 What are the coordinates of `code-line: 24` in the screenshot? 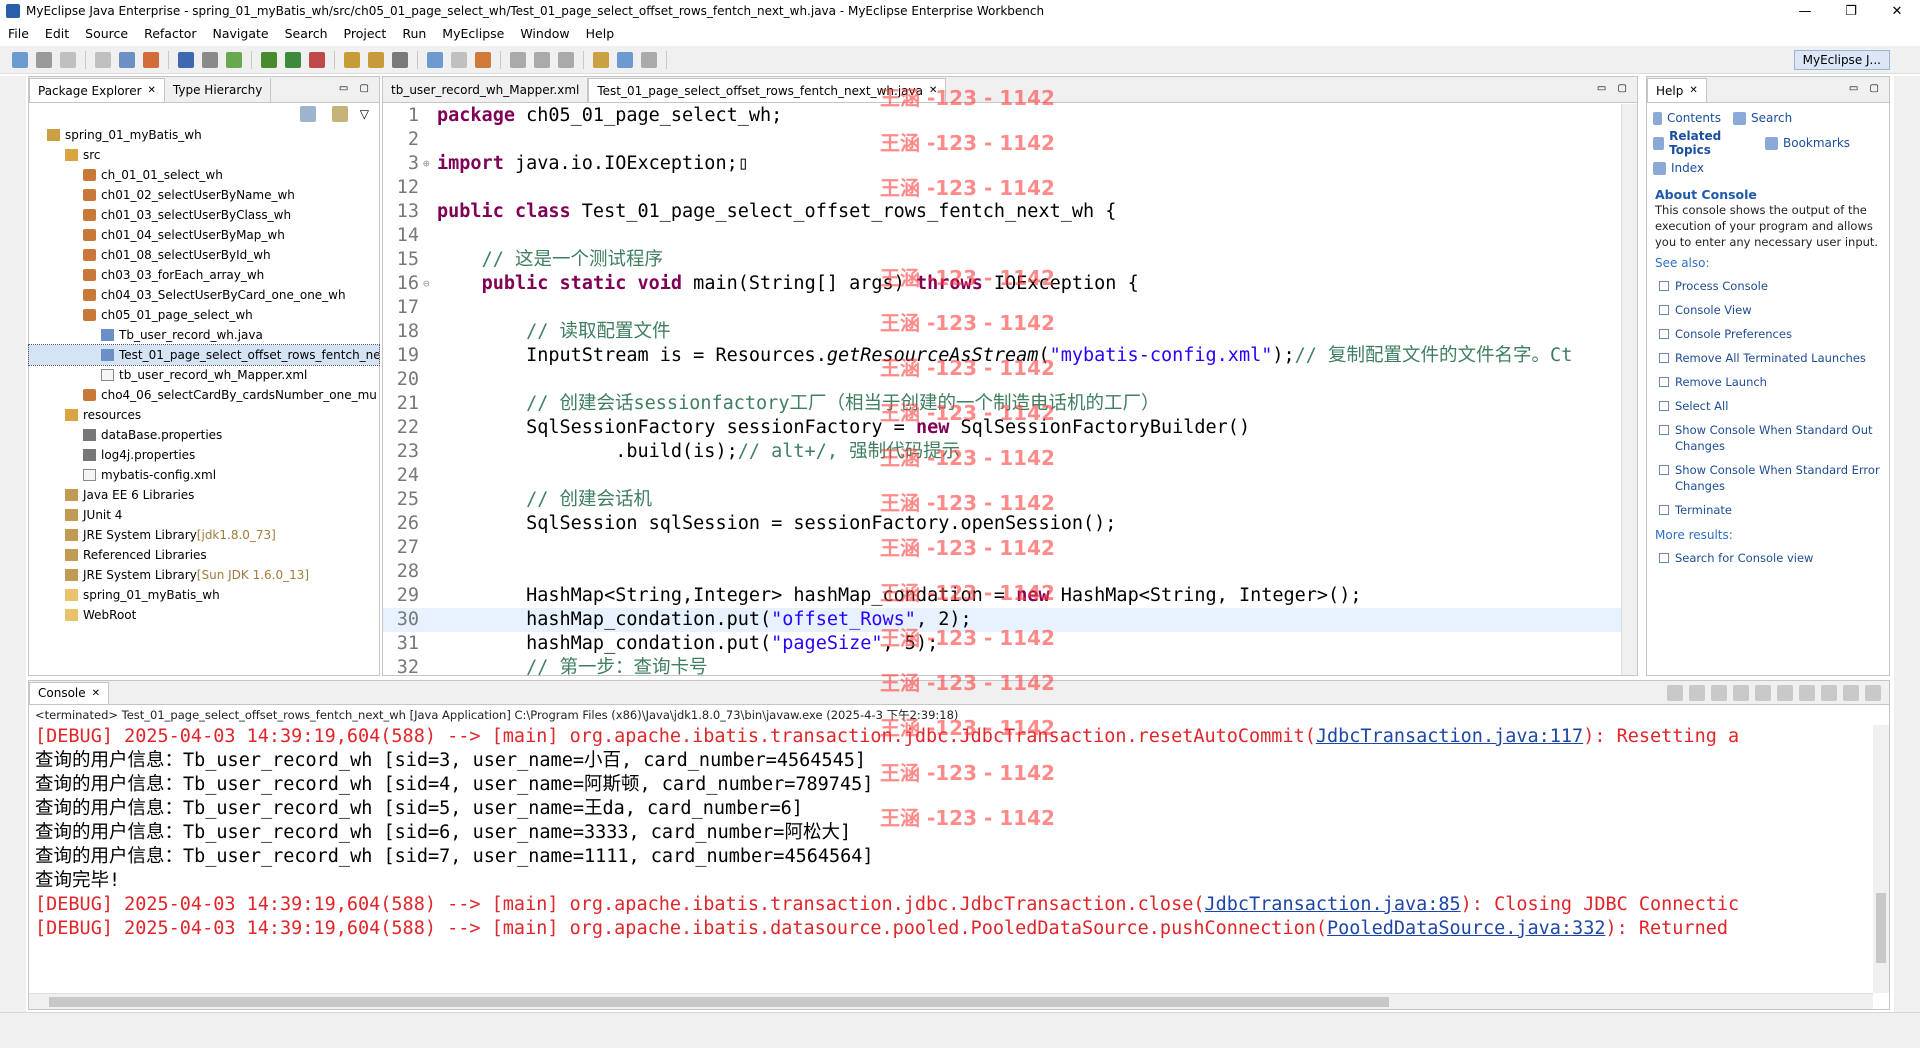 It's located at (1002, 476).